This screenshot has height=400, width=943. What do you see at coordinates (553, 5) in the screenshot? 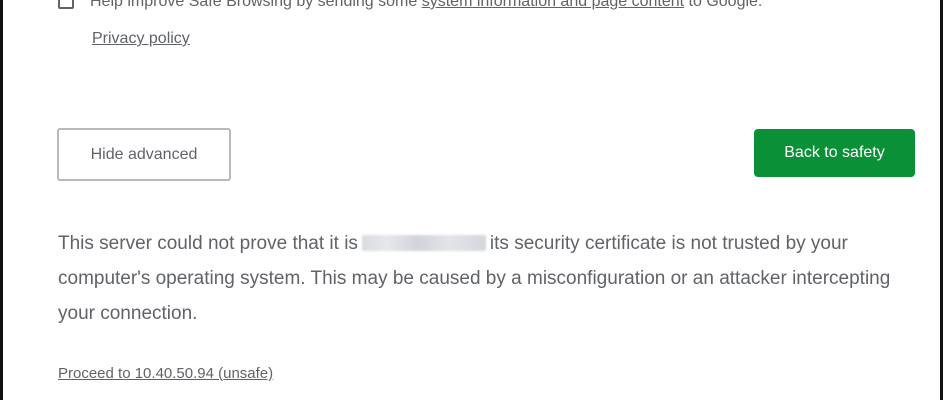
I see `system-info-link: system information and page content` at bounding box center [553, 5].